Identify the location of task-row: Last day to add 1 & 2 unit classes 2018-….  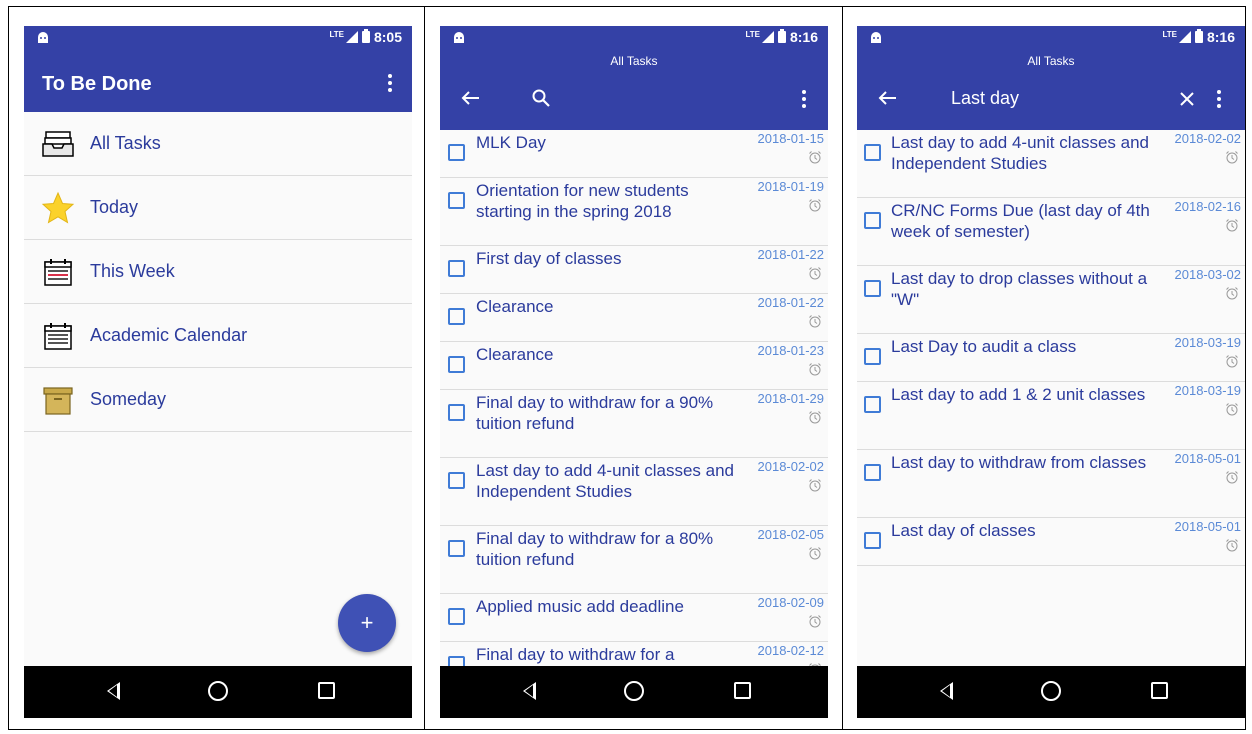
(1051, 416).